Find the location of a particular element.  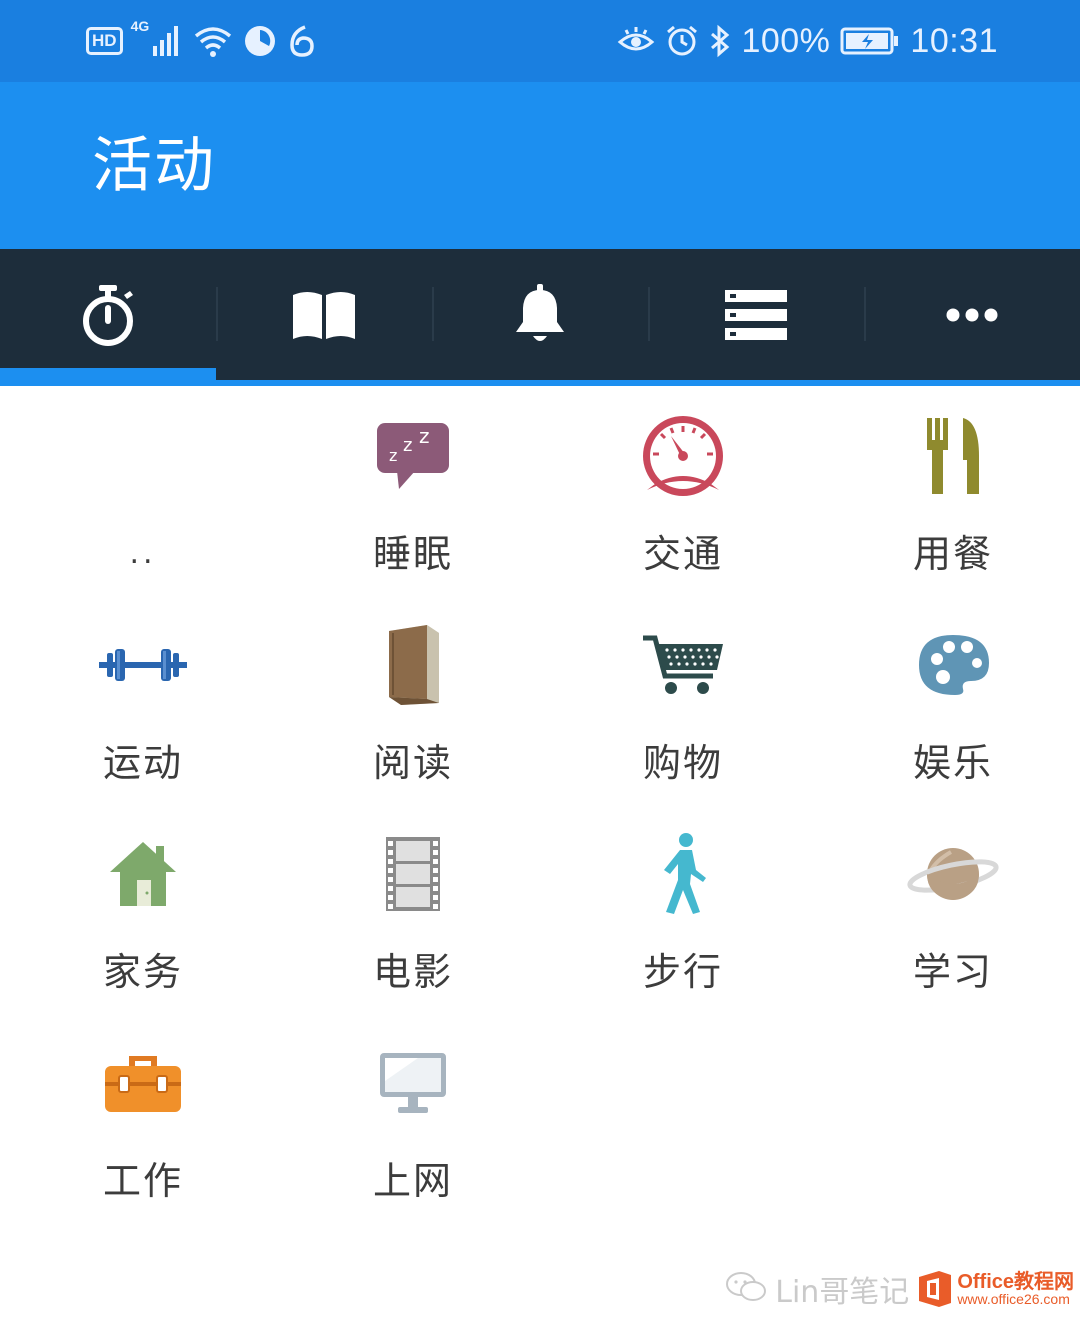

dumbbell-icon is located at coordinates (143, 665).